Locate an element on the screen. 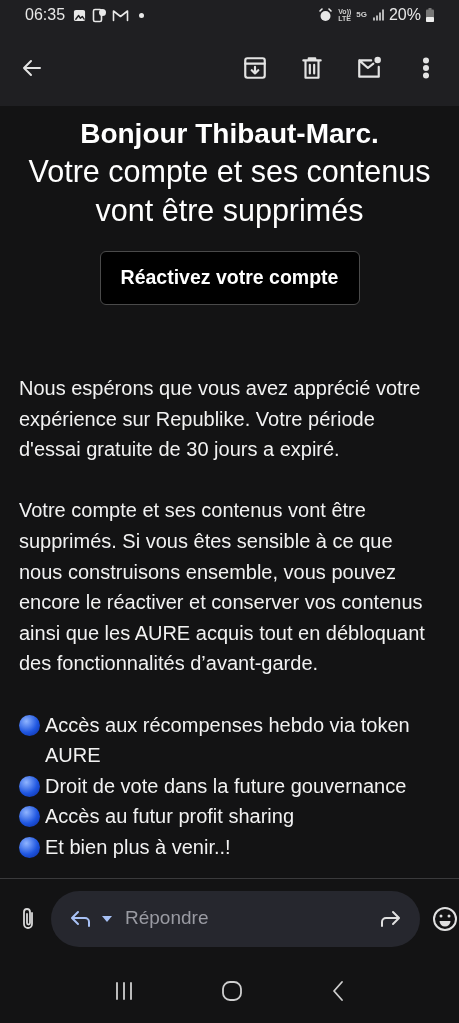 The height and width of the screenshot is (1023, 459). clock-time: 06:35 is located at coordinates (45, 15).